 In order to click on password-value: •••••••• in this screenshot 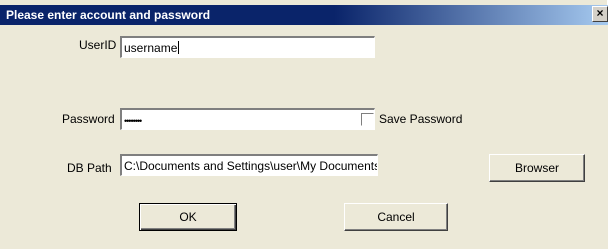, I will do `click(133, 121)`.